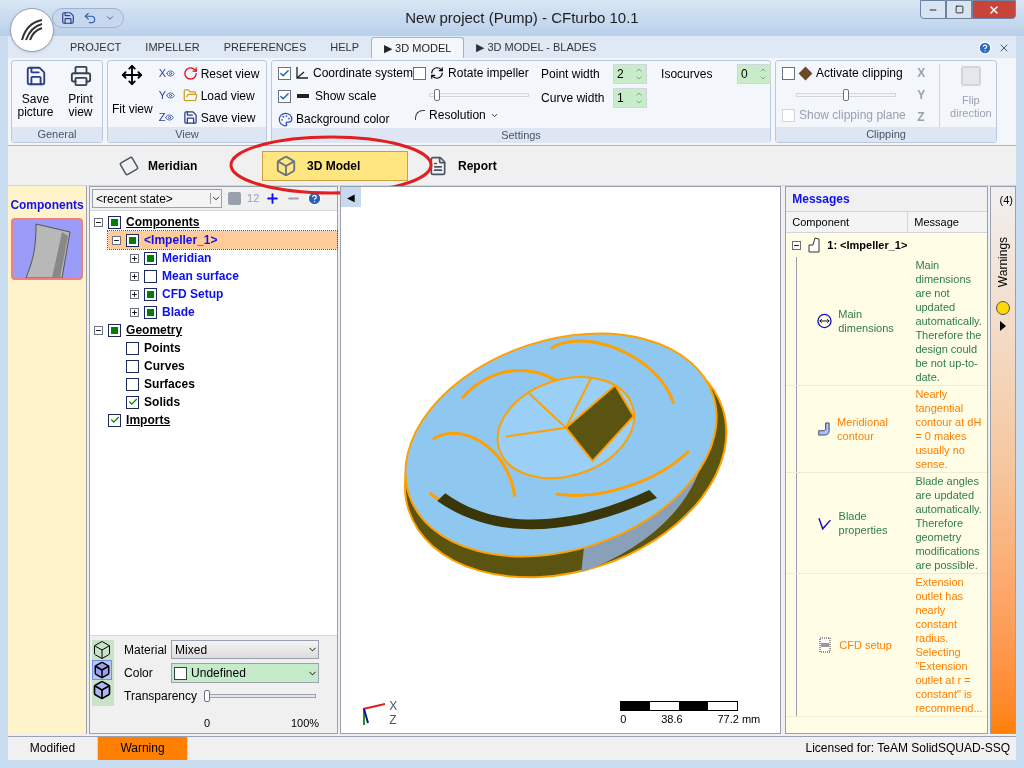 This screenshot has height=768, width=1024. I want to click on maximize-button, so click(959, 9).